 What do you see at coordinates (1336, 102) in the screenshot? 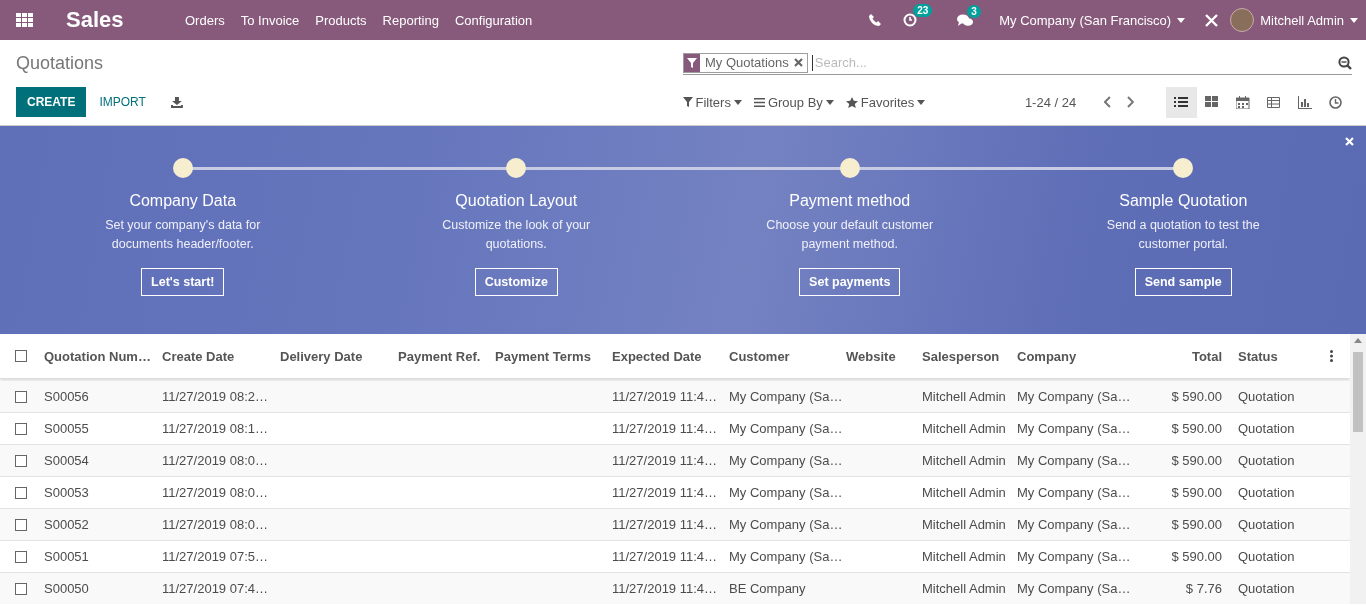
I see `activity-icon` at bounding box center [1336, 102].